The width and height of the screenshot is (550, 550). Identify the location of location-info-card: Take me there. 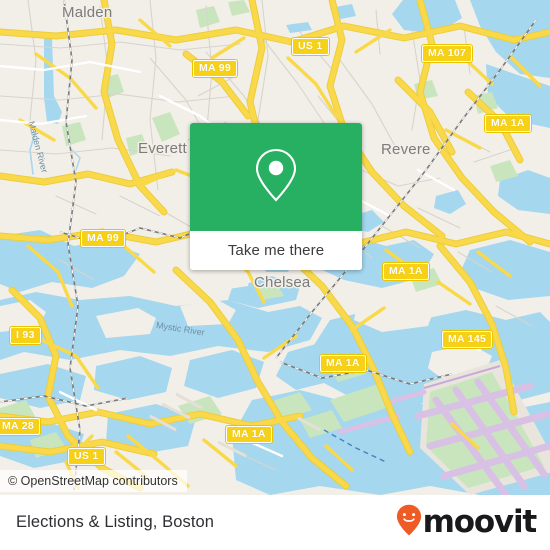
(276, 196).